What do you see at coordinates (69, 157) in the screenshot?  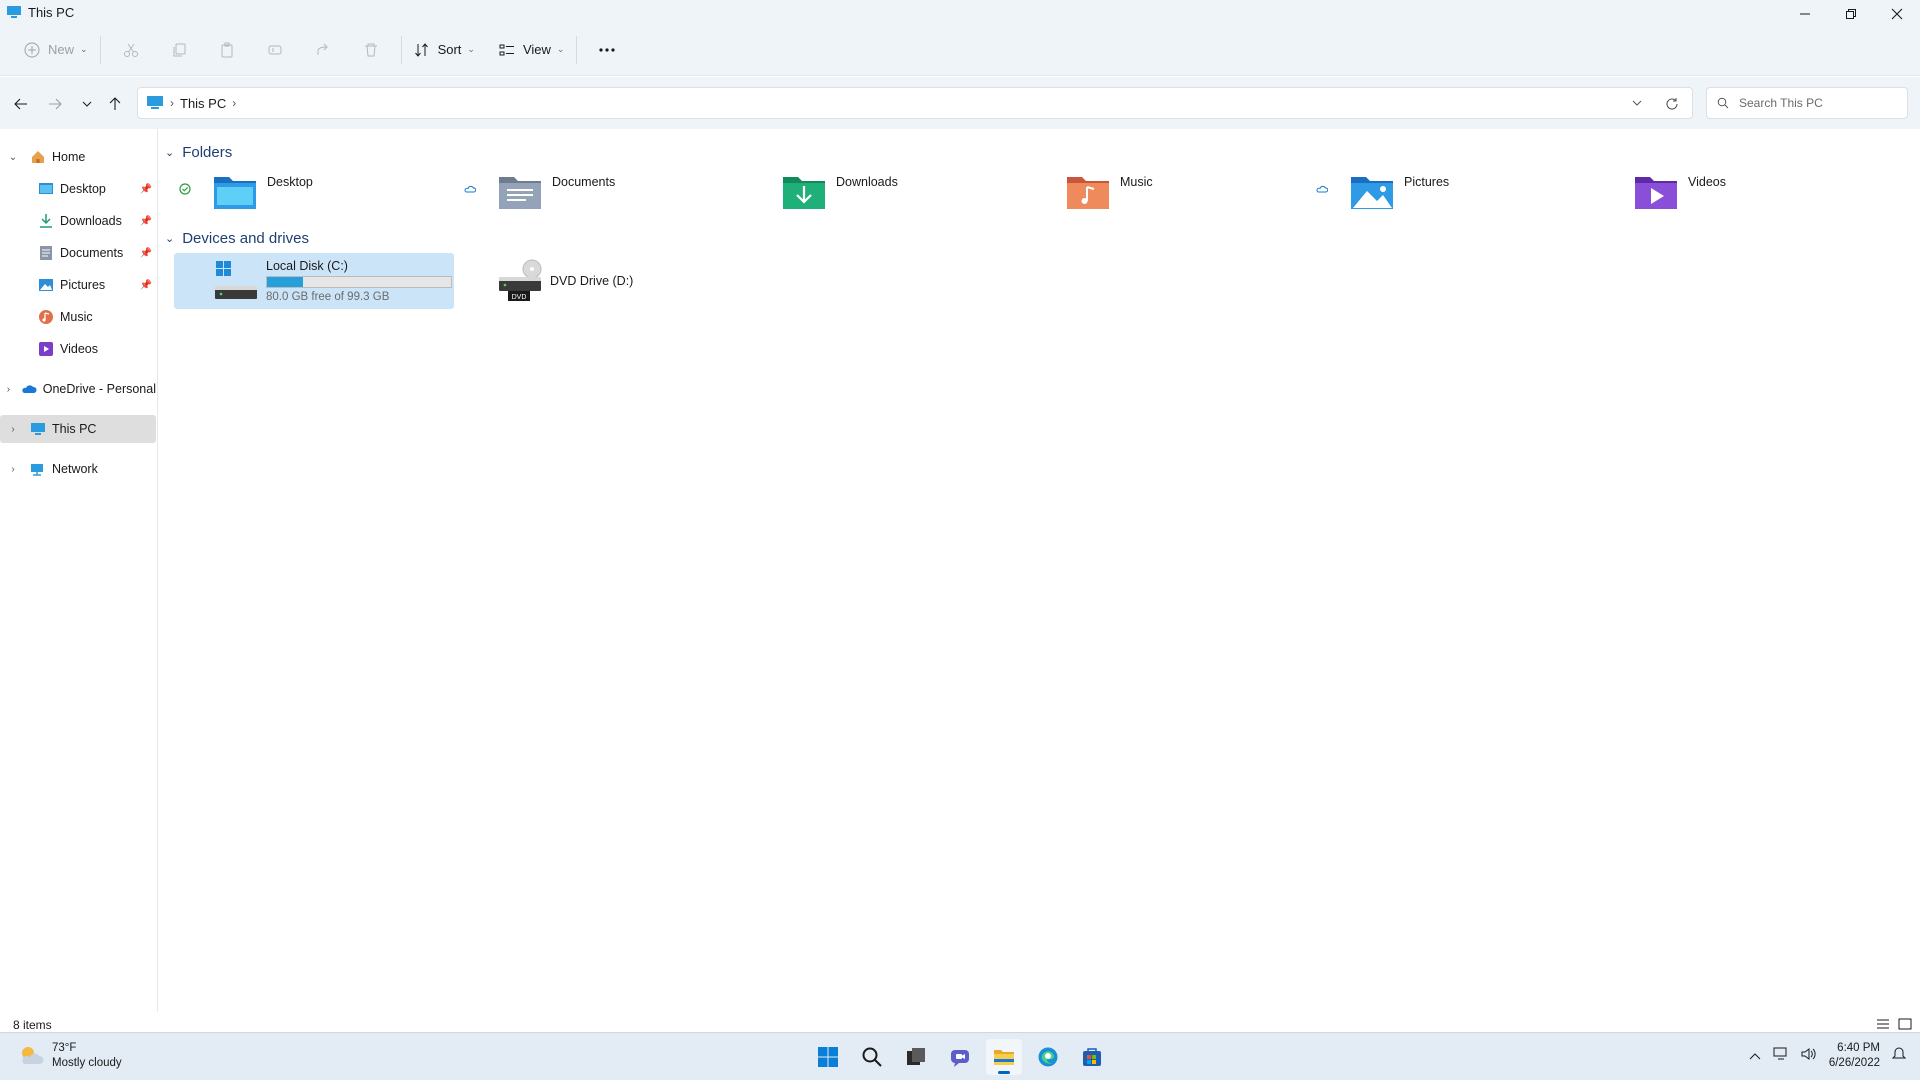 I see `nav-label: Home` at bounding box center [69, 157].